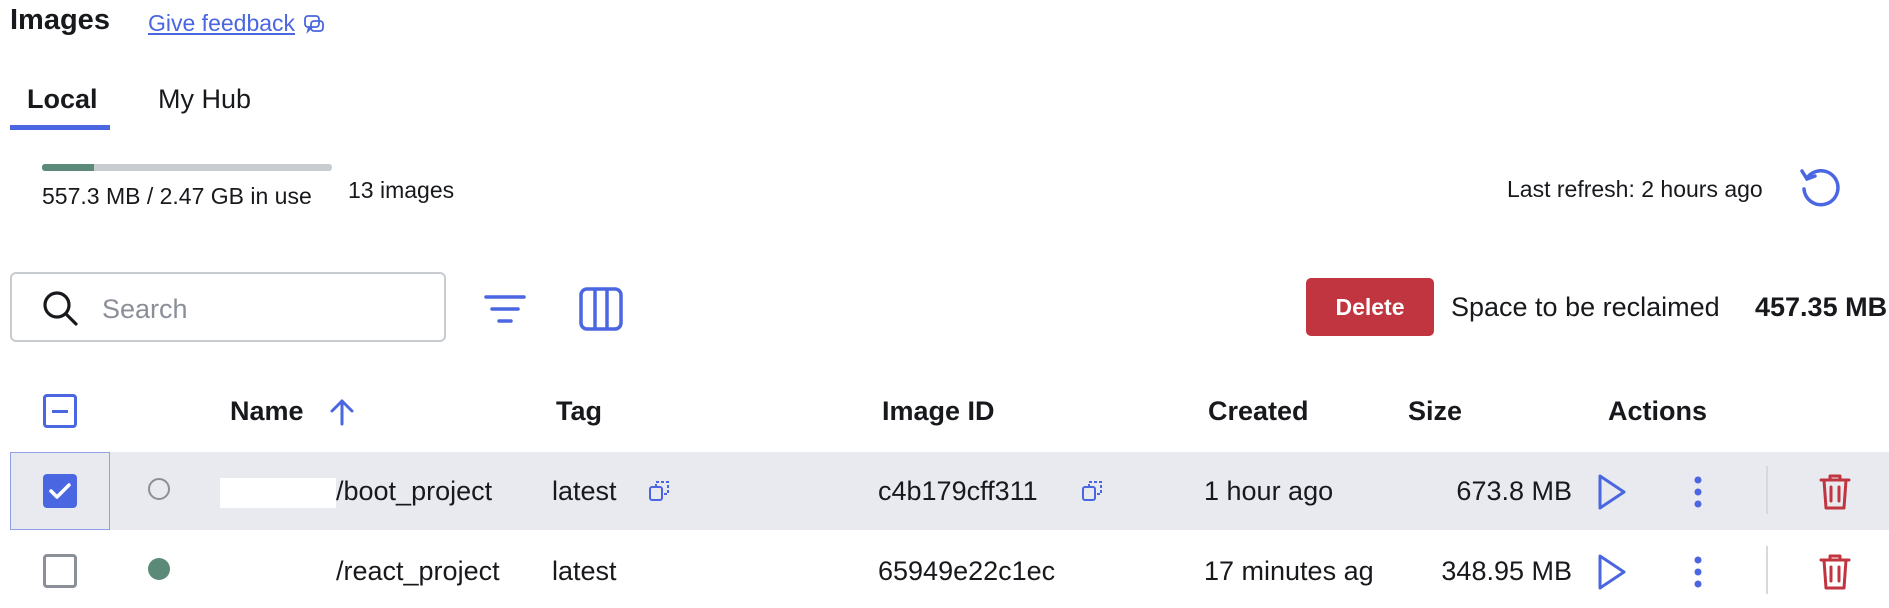 This screenshot has height=608, width=1889. What do you see at coordinates (68, 167) in the screenshot?
I see `disk-usage-fill` at bounding box center [68, 167].